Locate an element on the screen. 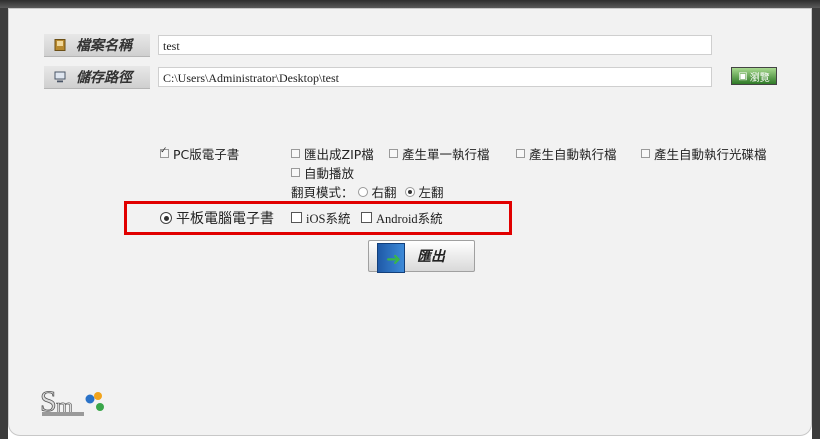  autoplay-checkbox is located at coordinates (295, 172).